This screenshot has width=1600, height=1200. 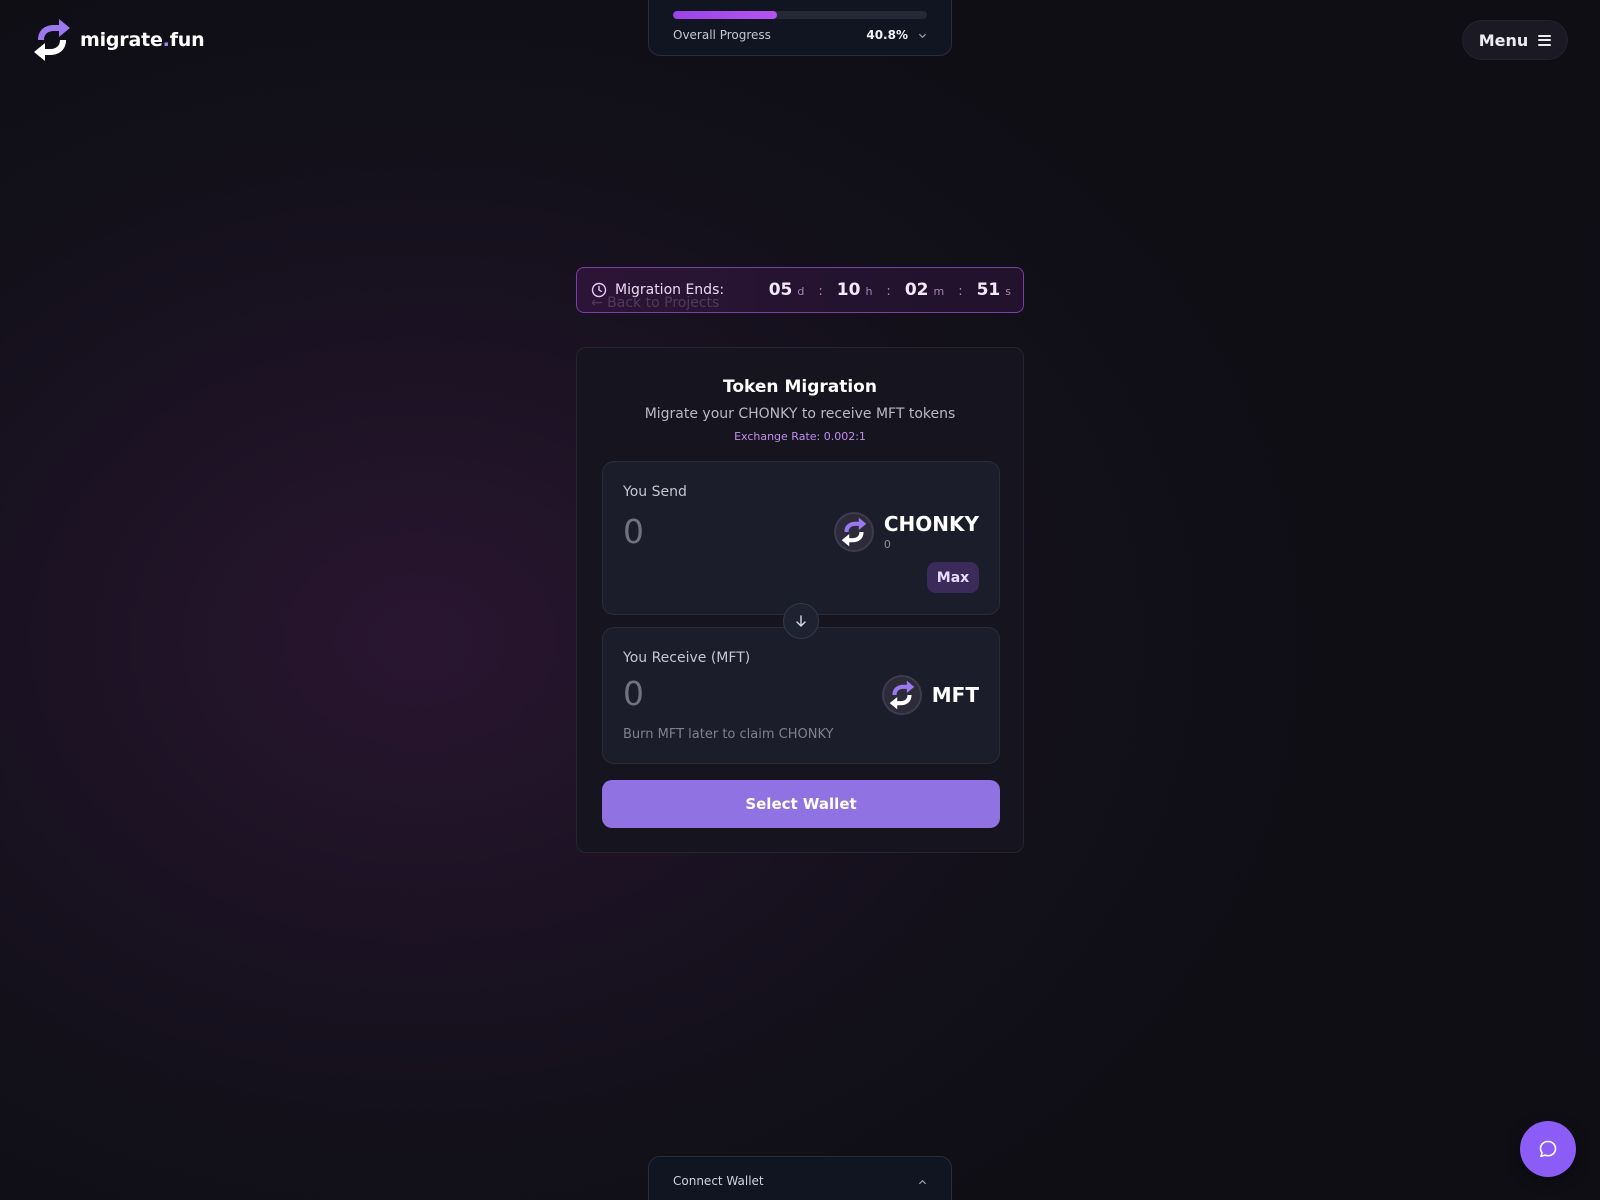 What do you see at coordinates (801, 538) in the screenshot?
I see `send-box: You Send 0 CHONKY 0 Max` at bounding box center [801, 538].